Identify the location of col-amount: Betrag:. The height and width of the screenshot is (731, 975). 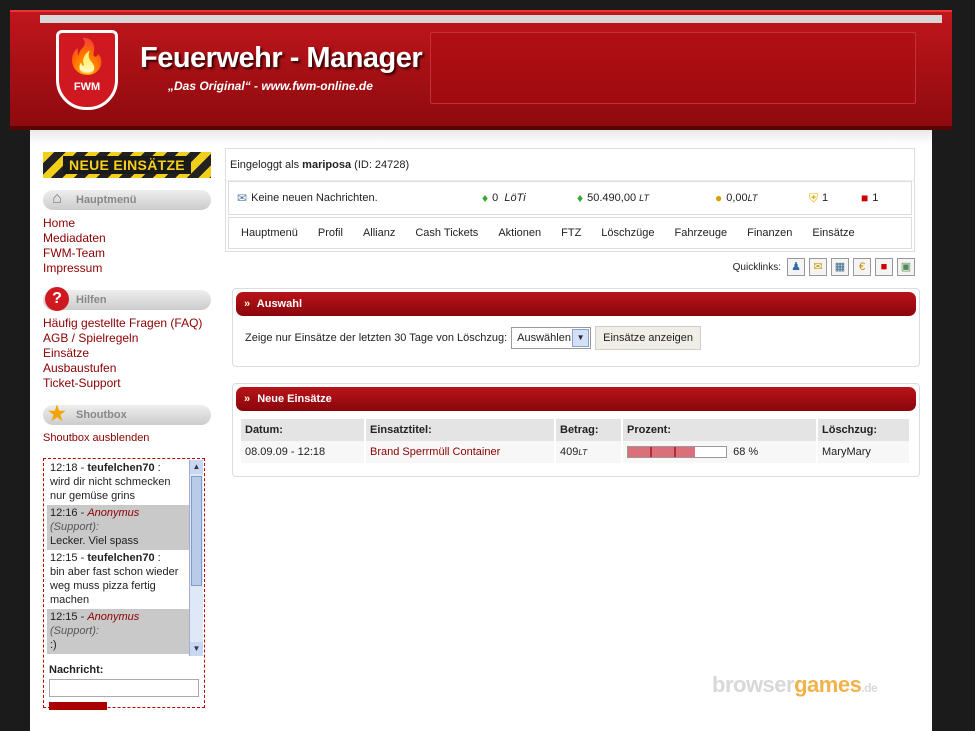
(589, 430).